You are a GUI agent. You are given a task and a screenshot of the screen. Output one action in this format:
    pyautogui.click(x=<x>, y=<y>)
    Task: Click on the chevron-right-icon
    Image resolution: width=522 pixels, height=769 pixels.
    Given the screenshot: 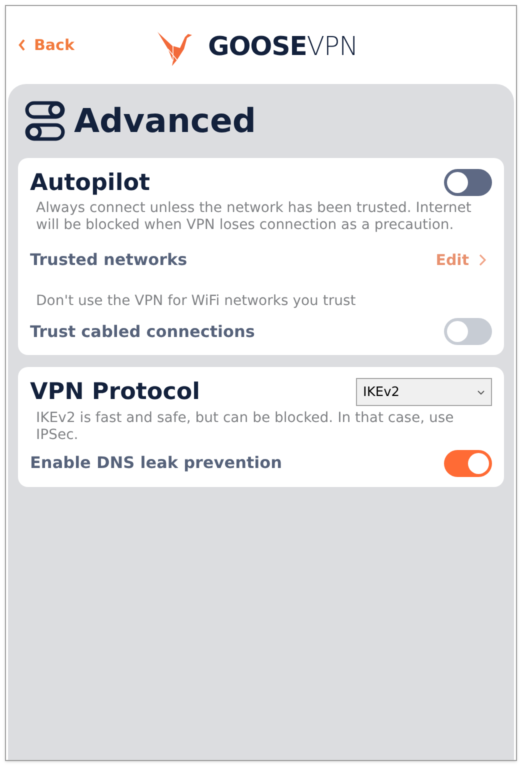 What is the action you would take?
    pyautogui.click(x=482, y=260)
    